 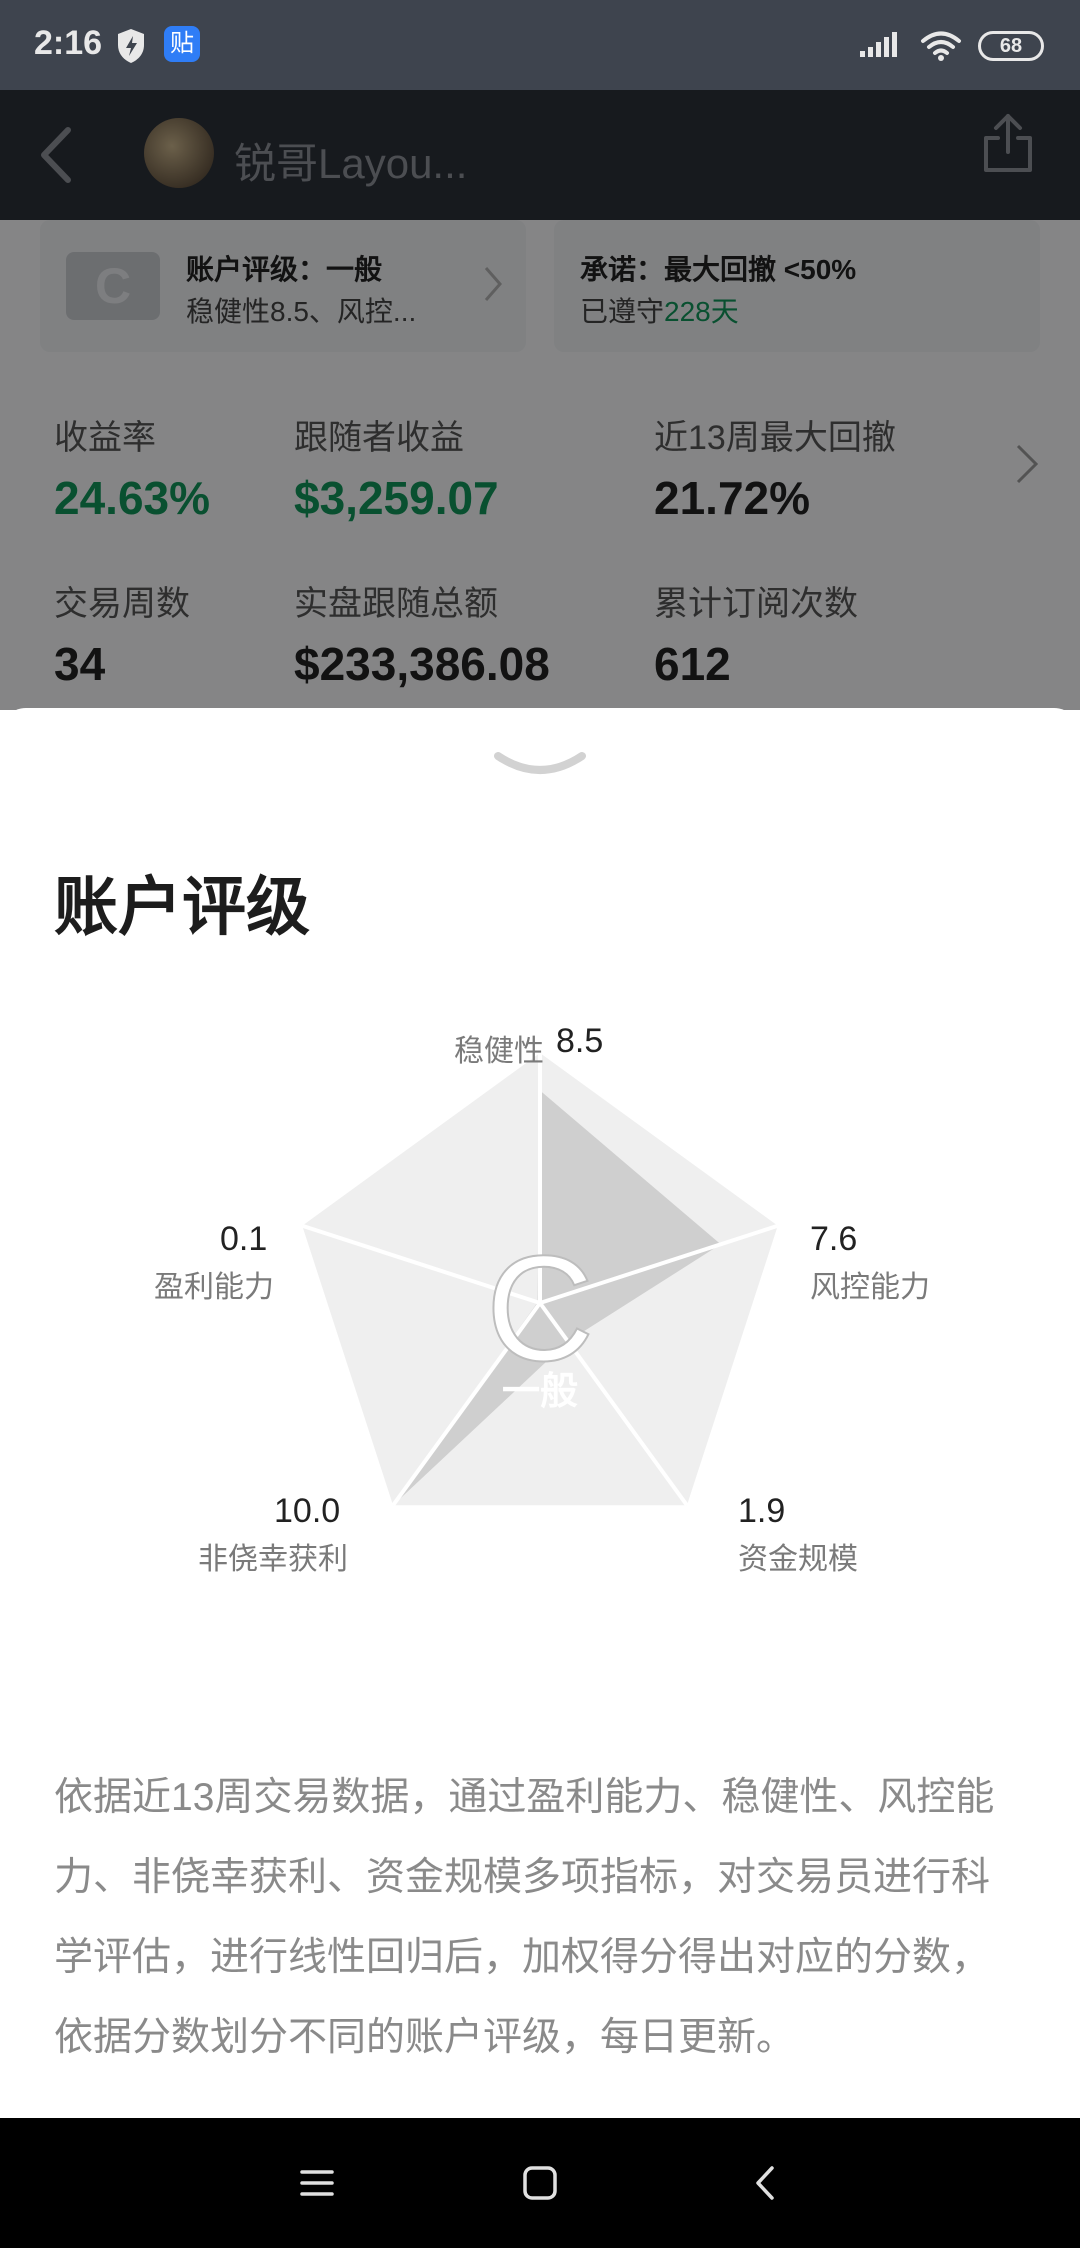 I want to click on status-indicators: 68, so click(x=952, y=46).